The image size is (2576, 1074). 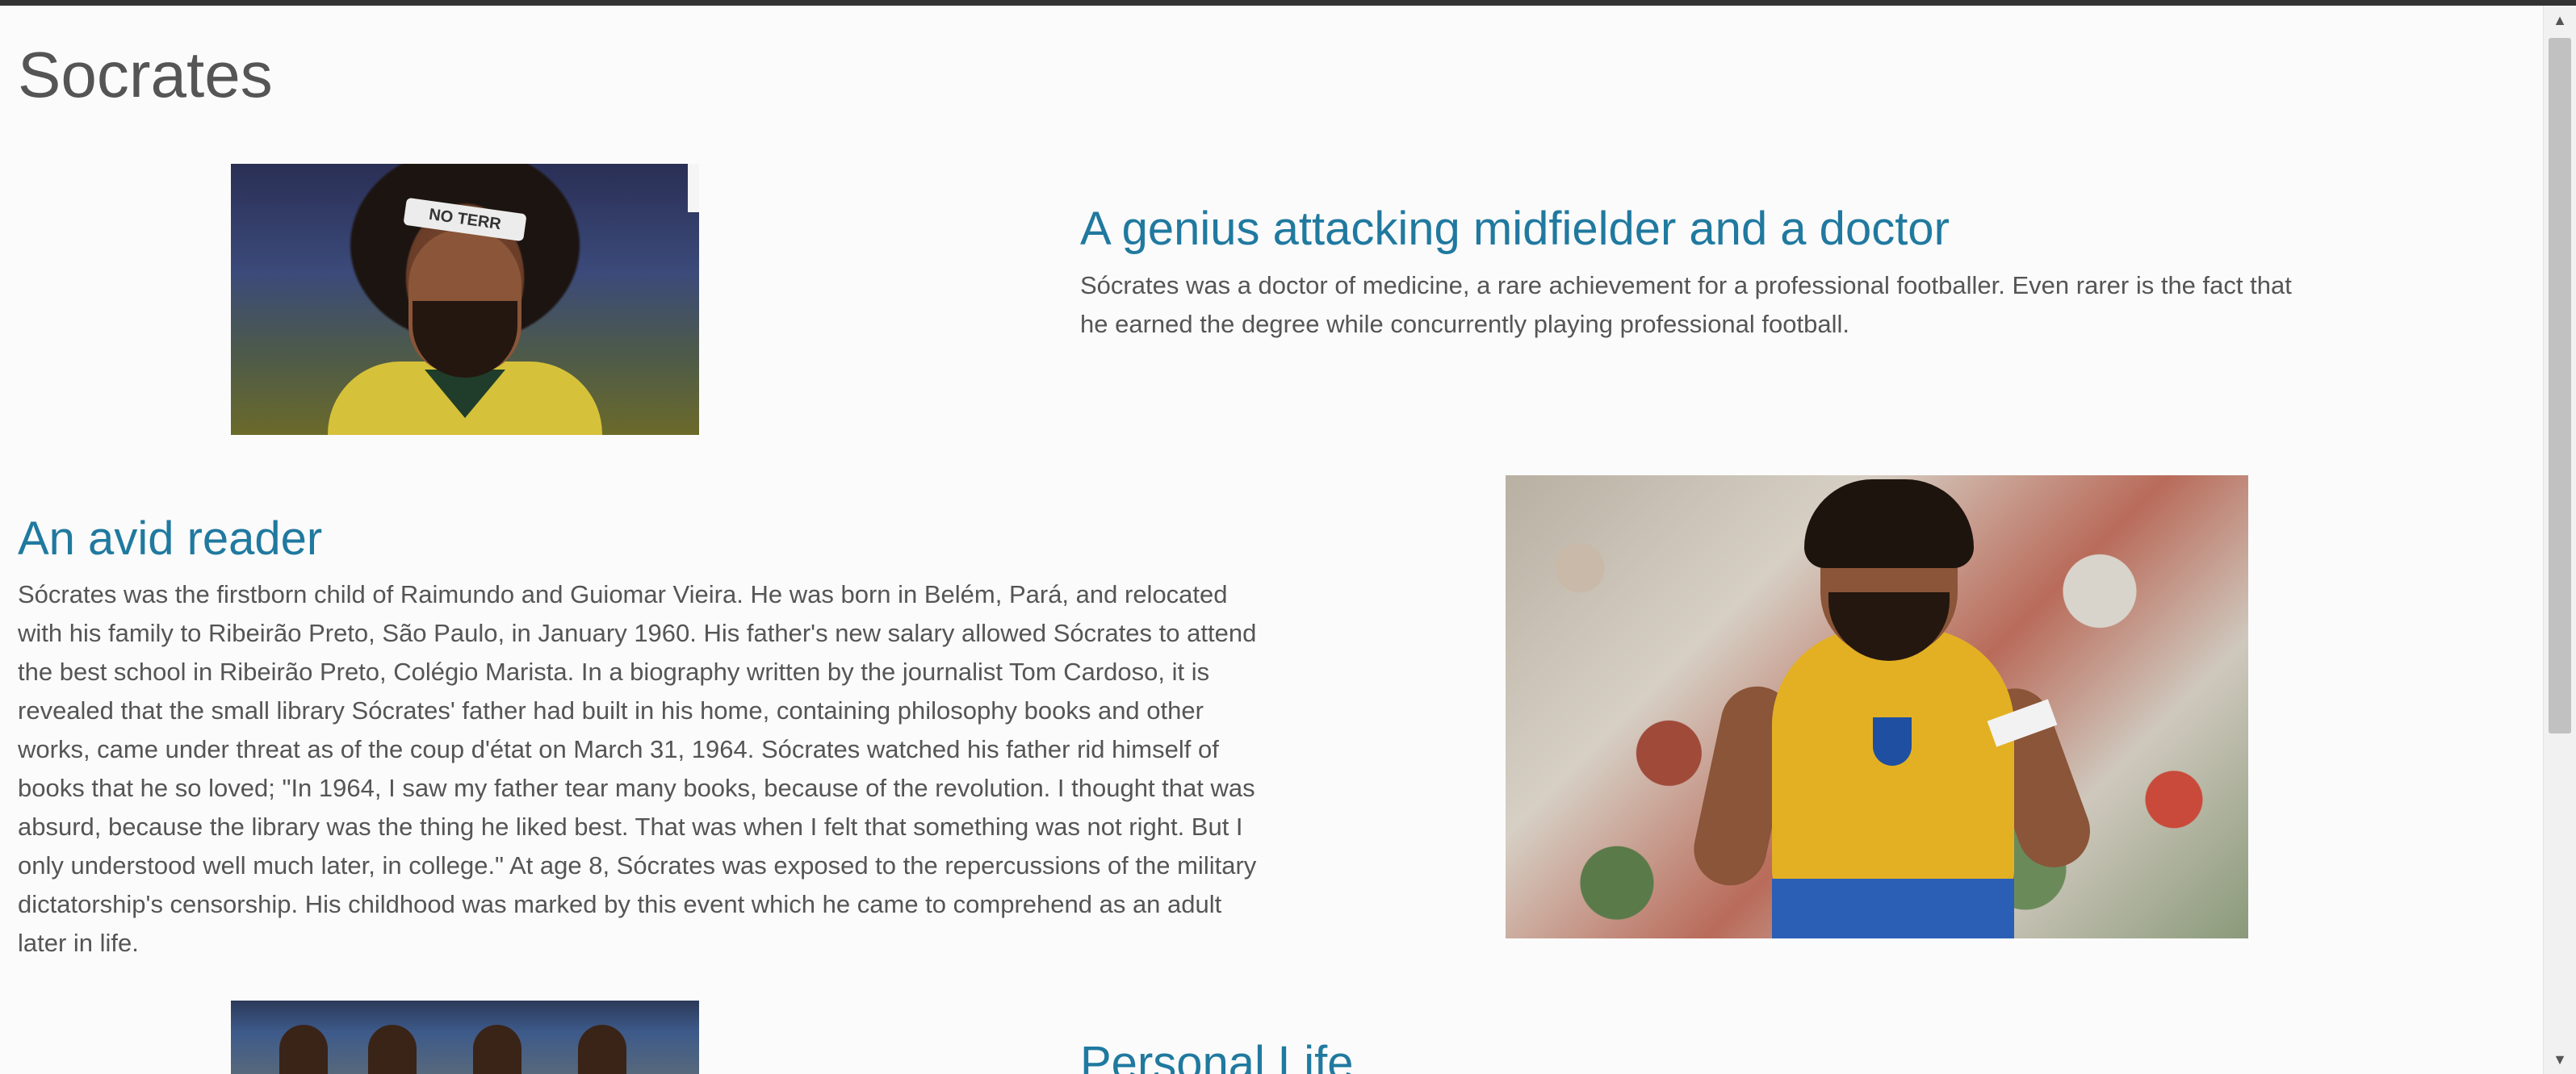 What do you see at coordinates (465, 299) in the screenshot?
I see `socrates-portrait-photo: NO TERR` at bounding box center [465, 299].